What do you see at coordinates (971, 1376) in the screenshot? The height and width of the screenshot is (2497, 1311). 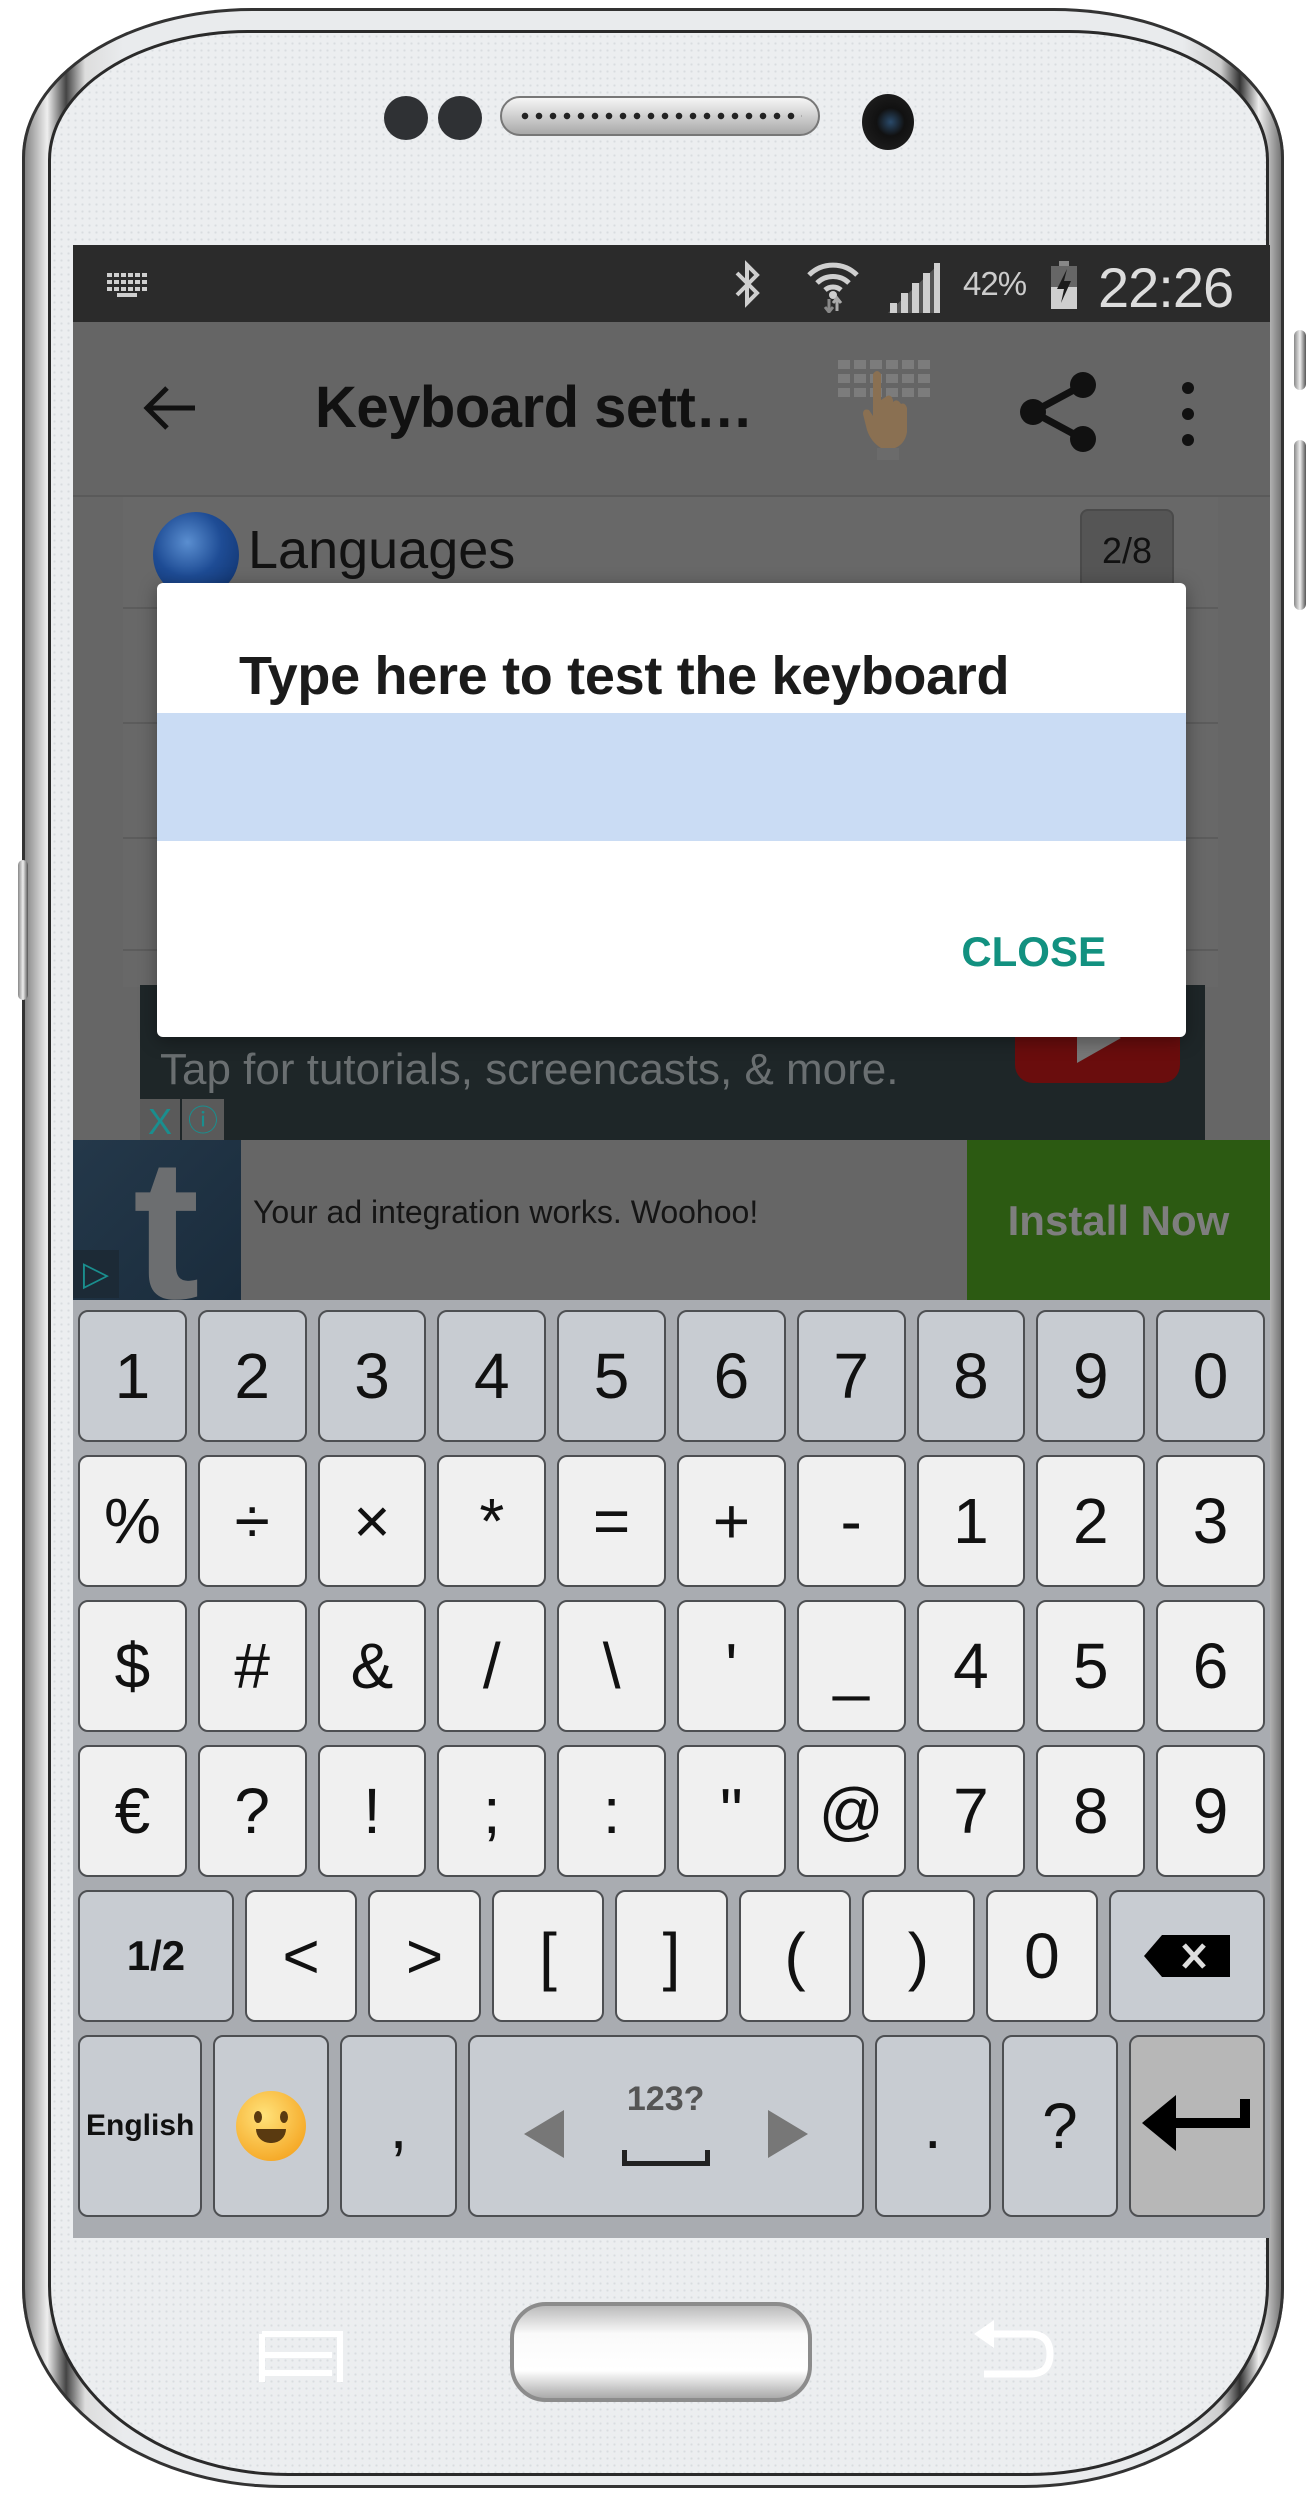 I see `key-8: 8` at bounding box center [971, 1376].